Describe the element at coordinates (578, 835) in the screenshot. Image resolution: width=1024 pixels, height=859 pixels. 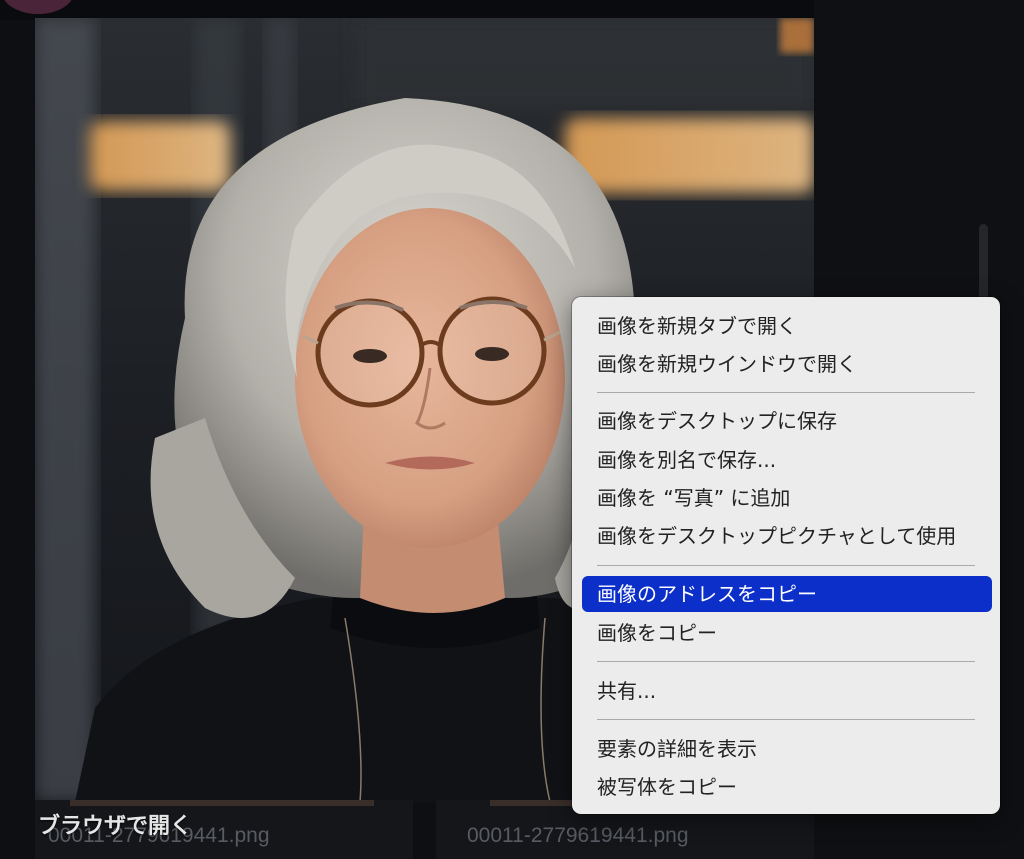
I see `file-name: 00011-2779619441.png` at that location.